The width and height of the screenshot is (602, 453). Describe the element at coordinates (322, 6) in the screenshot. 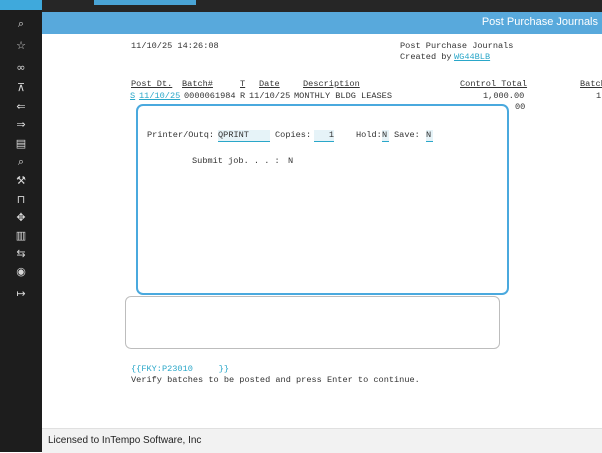

I see `tab-bar` at that location.